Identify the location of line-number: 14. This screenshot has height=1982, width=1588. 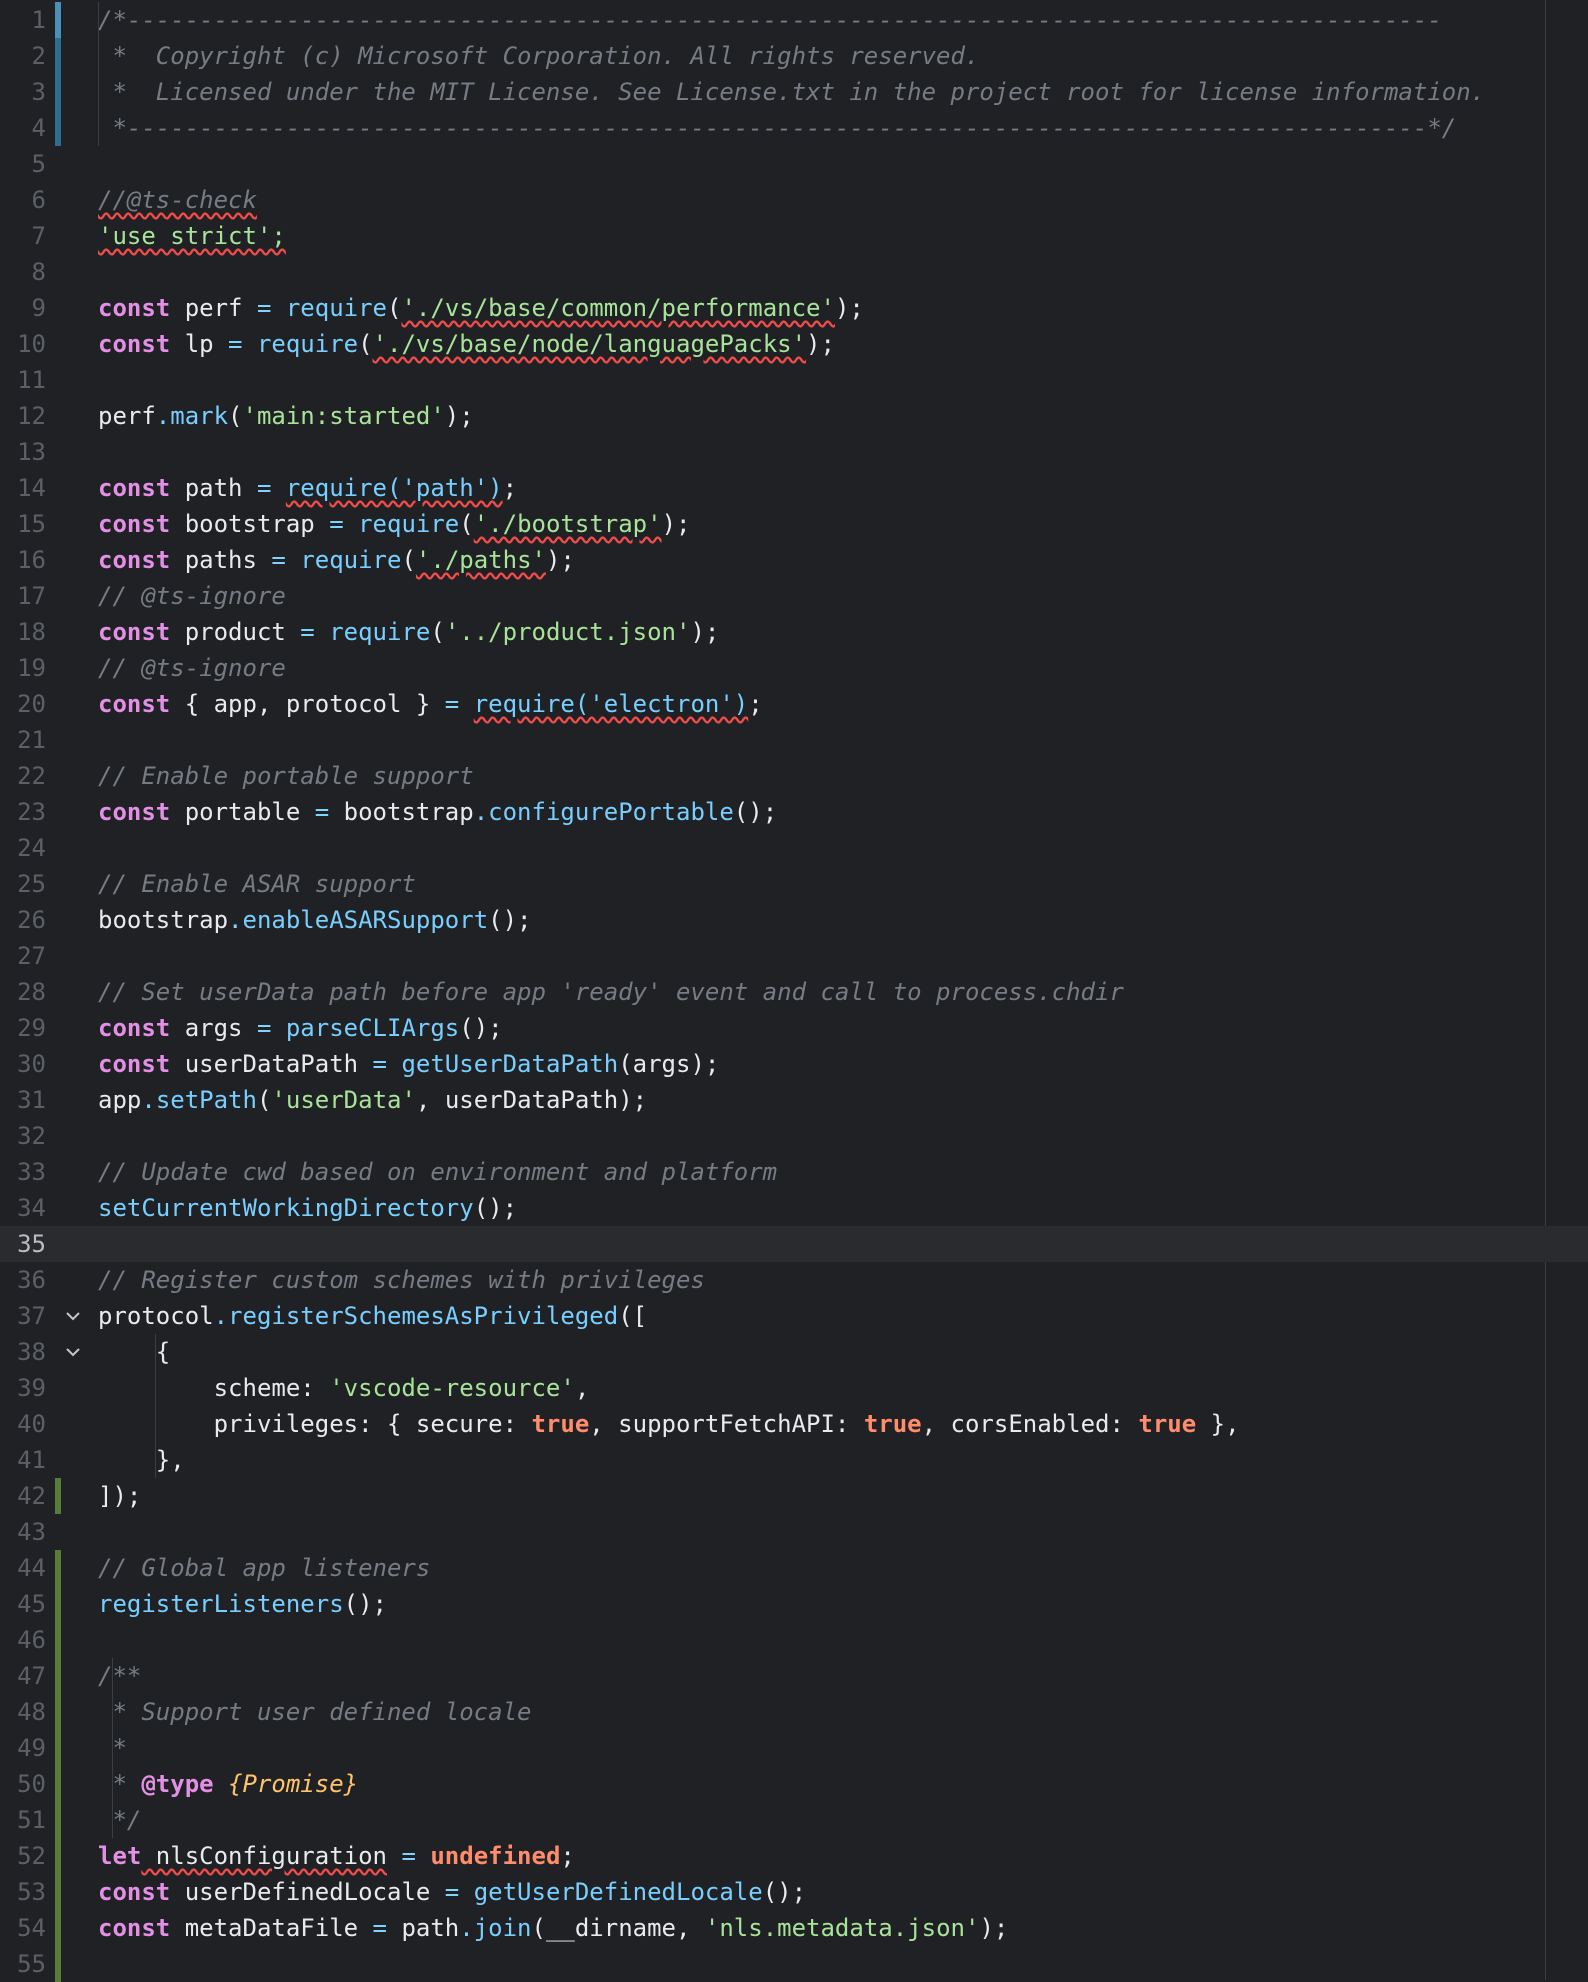
(23, 488).